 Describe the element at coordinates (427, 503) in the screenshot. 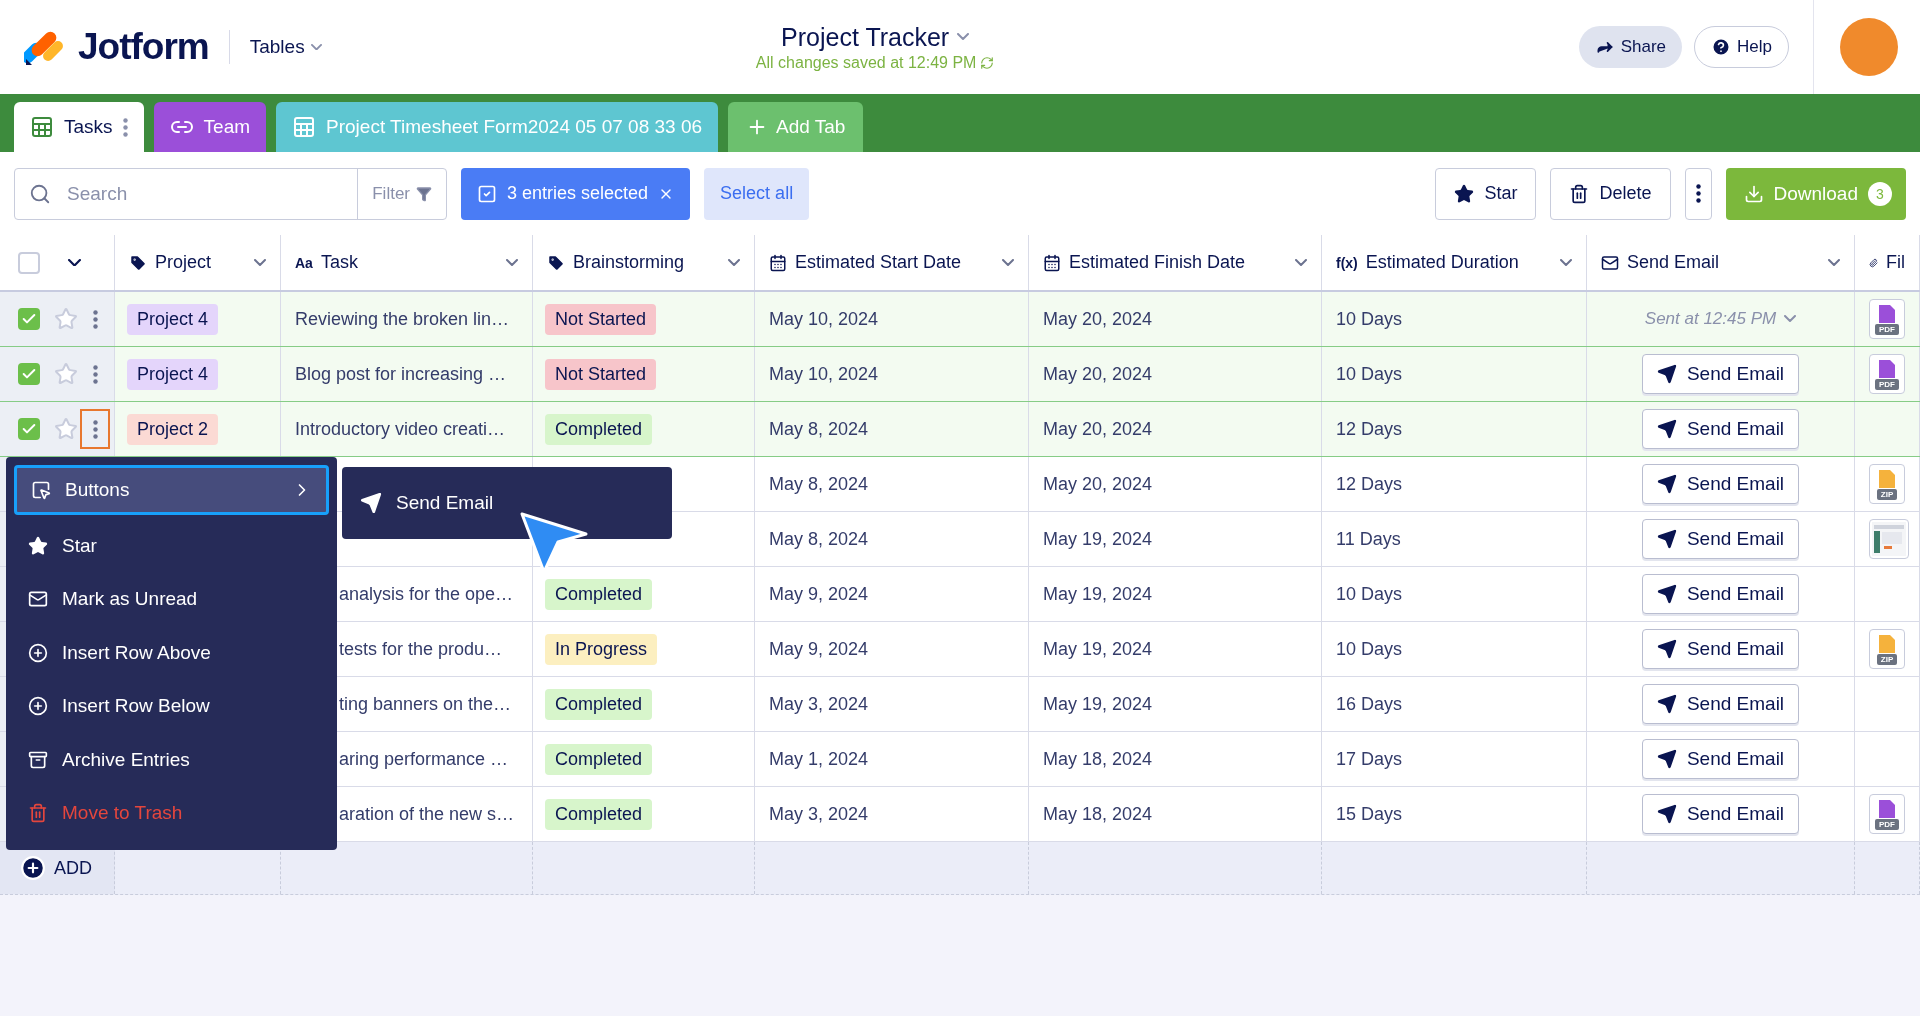

I see `submenu-item: Send Email` at that location.